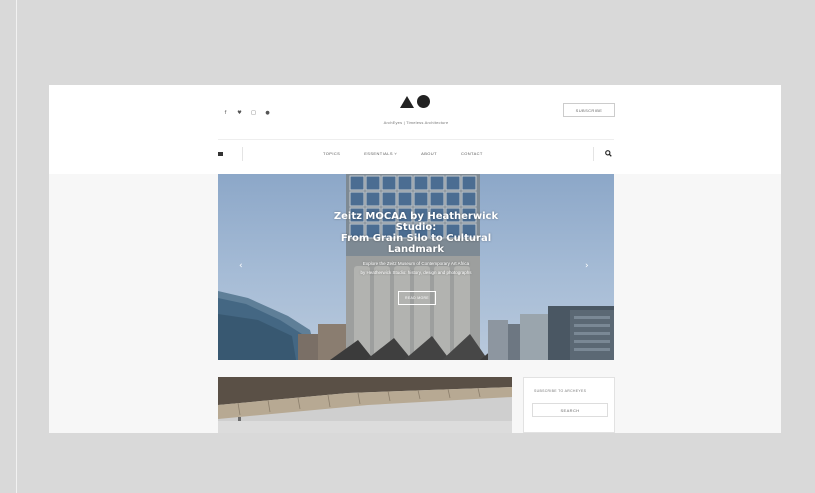 Image resolution: width=815 pixels, height=493 pixels. What do you see at coordinates (416, 139) in the screenshot?
I see `header-divider` at bounding box center [416, 139].